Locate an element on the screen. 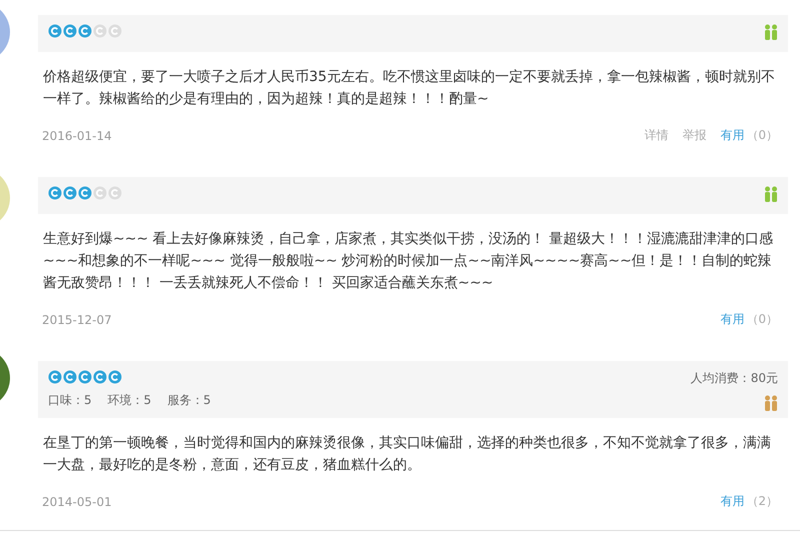 This screenshot has width=800, height=538. review-date: 2015-12-07 is located at coordinates (77, 319).